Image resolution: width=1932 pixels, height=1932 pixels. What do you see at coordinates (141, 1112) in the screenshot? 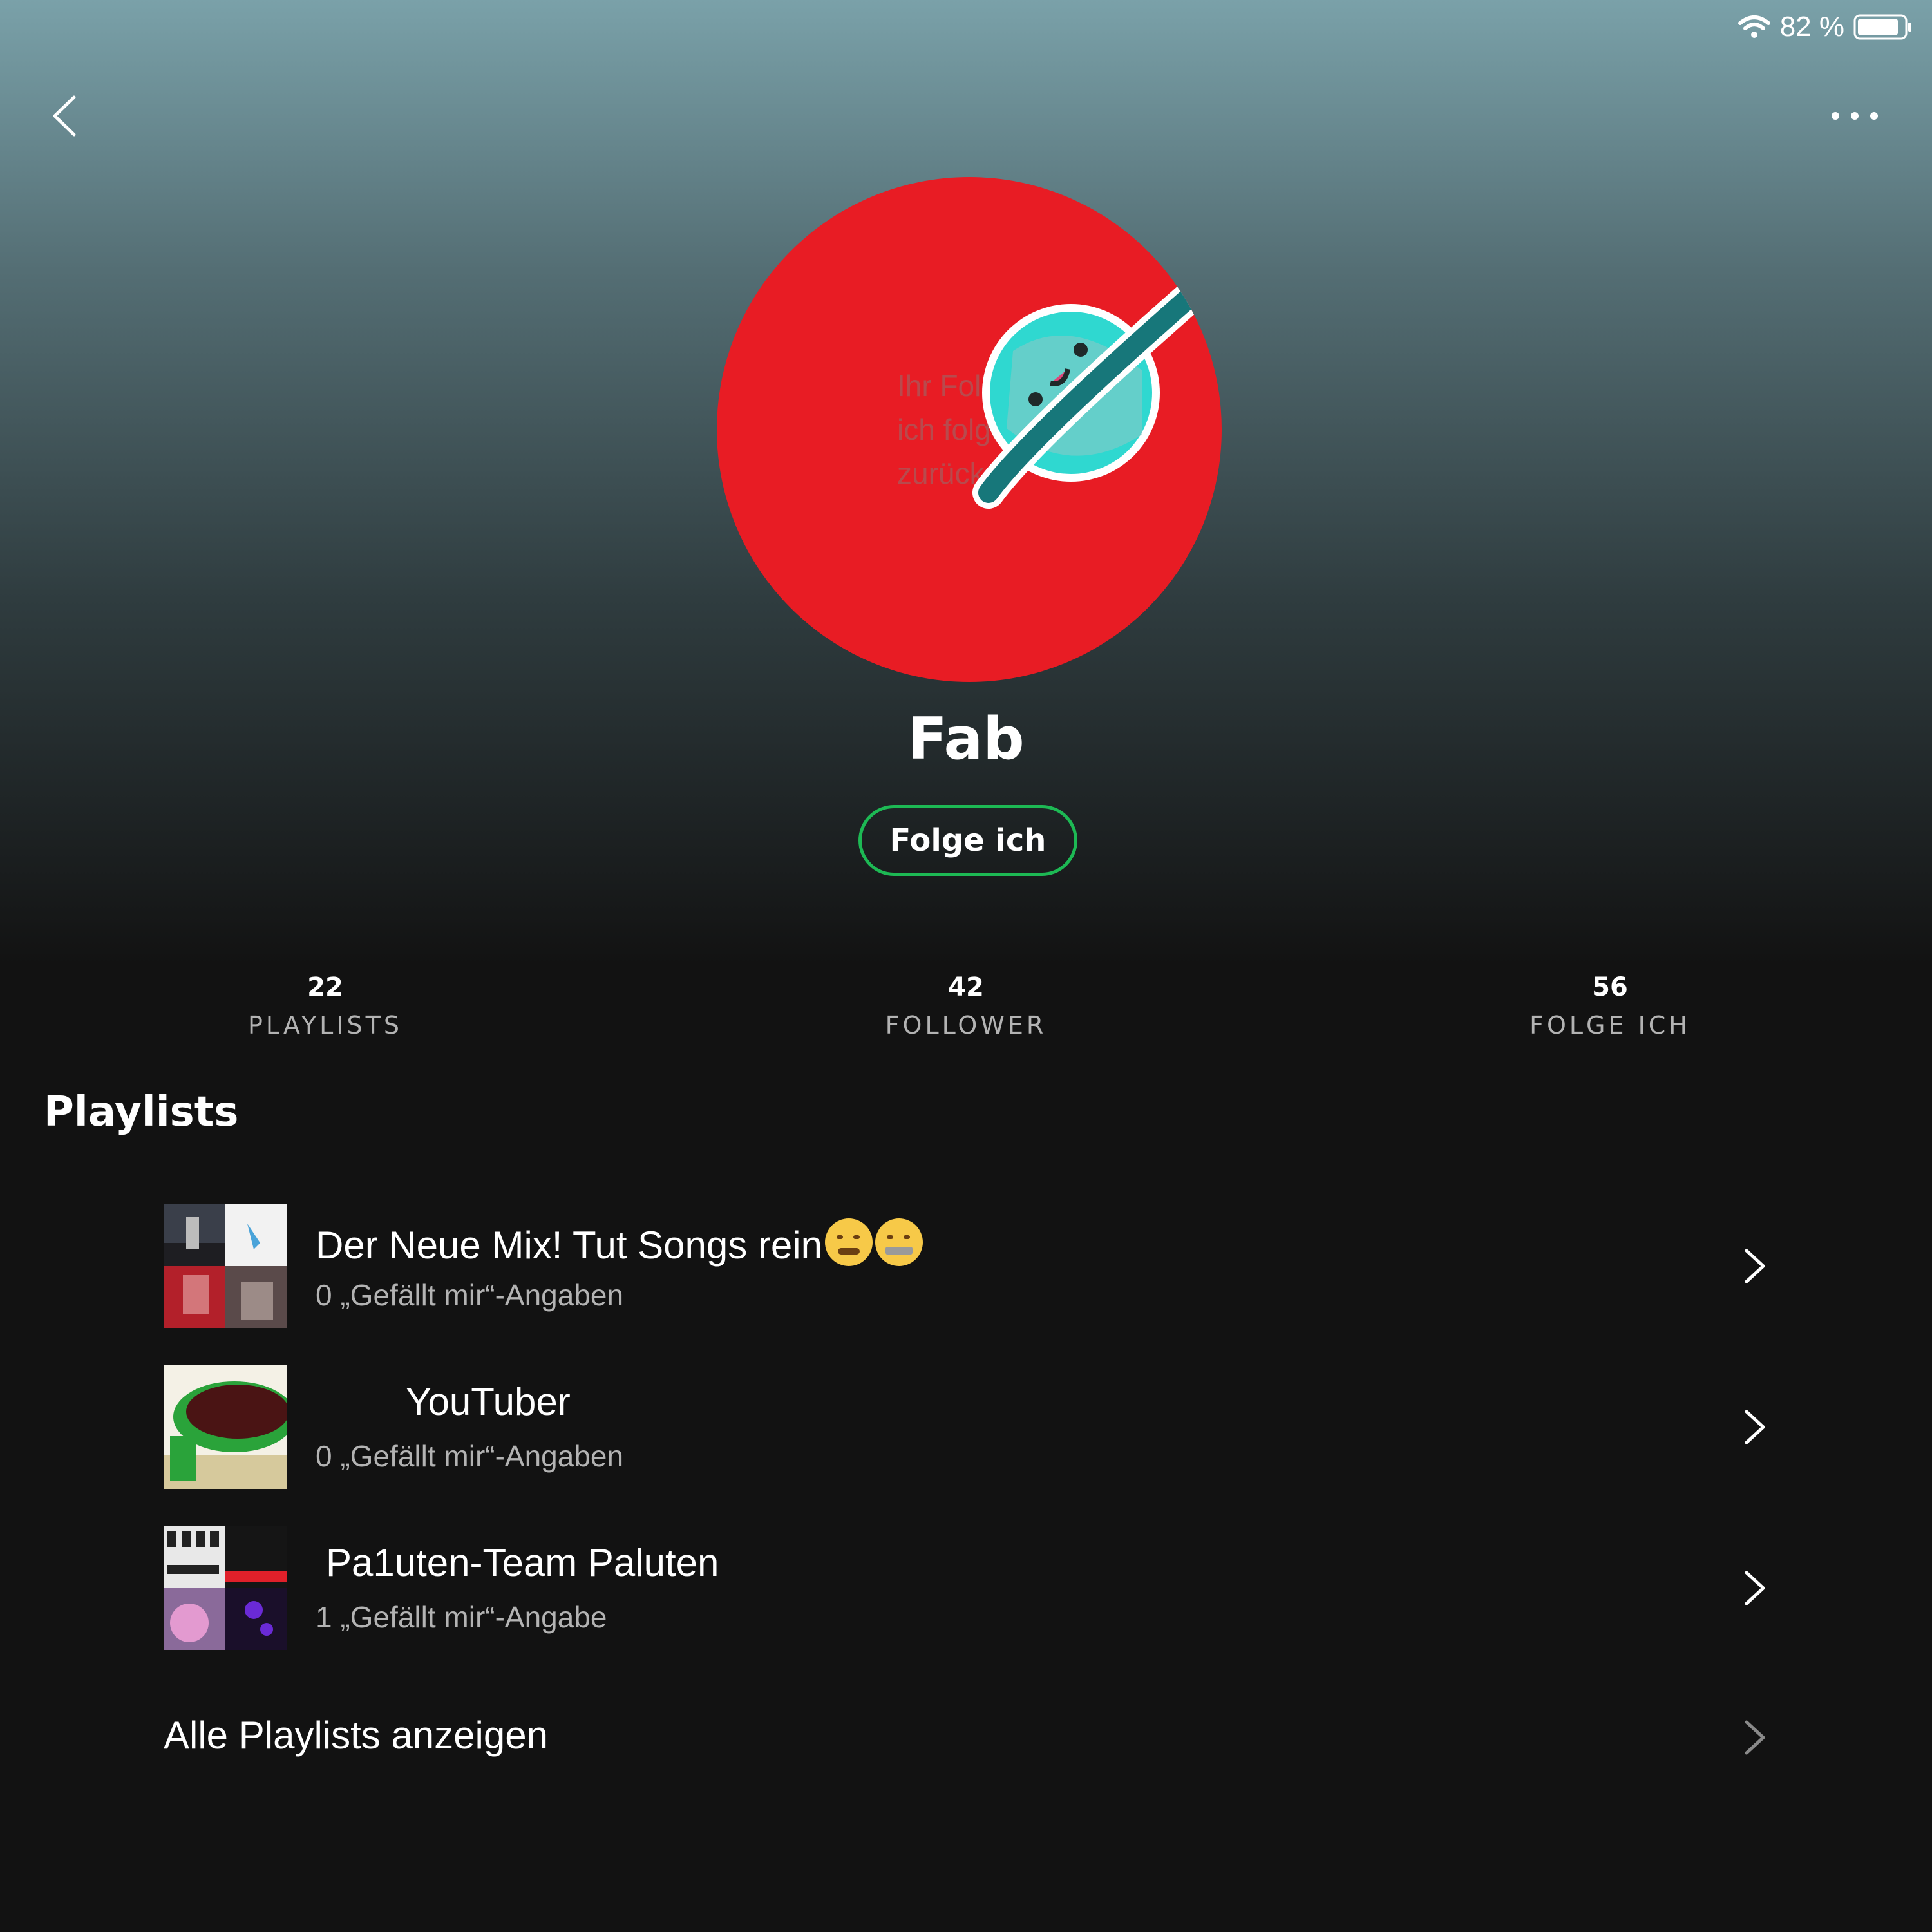
I see `section-title-playlists: Playlists` at bounding box center [141, 1112].